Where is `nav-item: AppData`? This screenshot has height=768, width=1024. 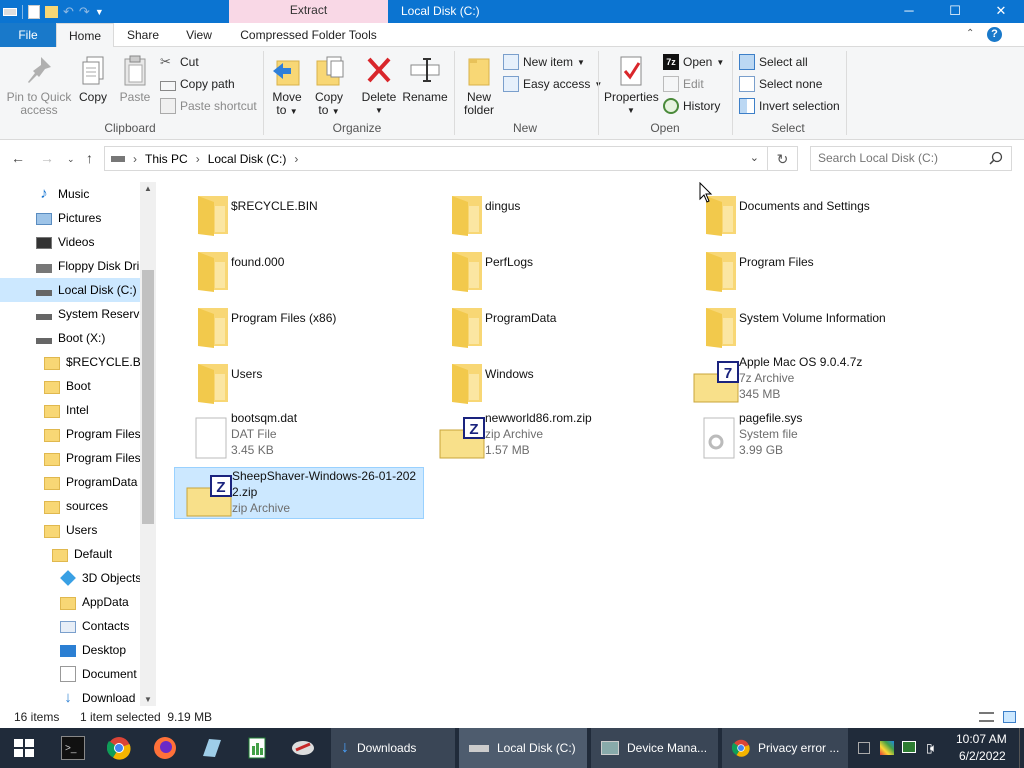
nav-item: AppData is located at coordinates (70, 602).